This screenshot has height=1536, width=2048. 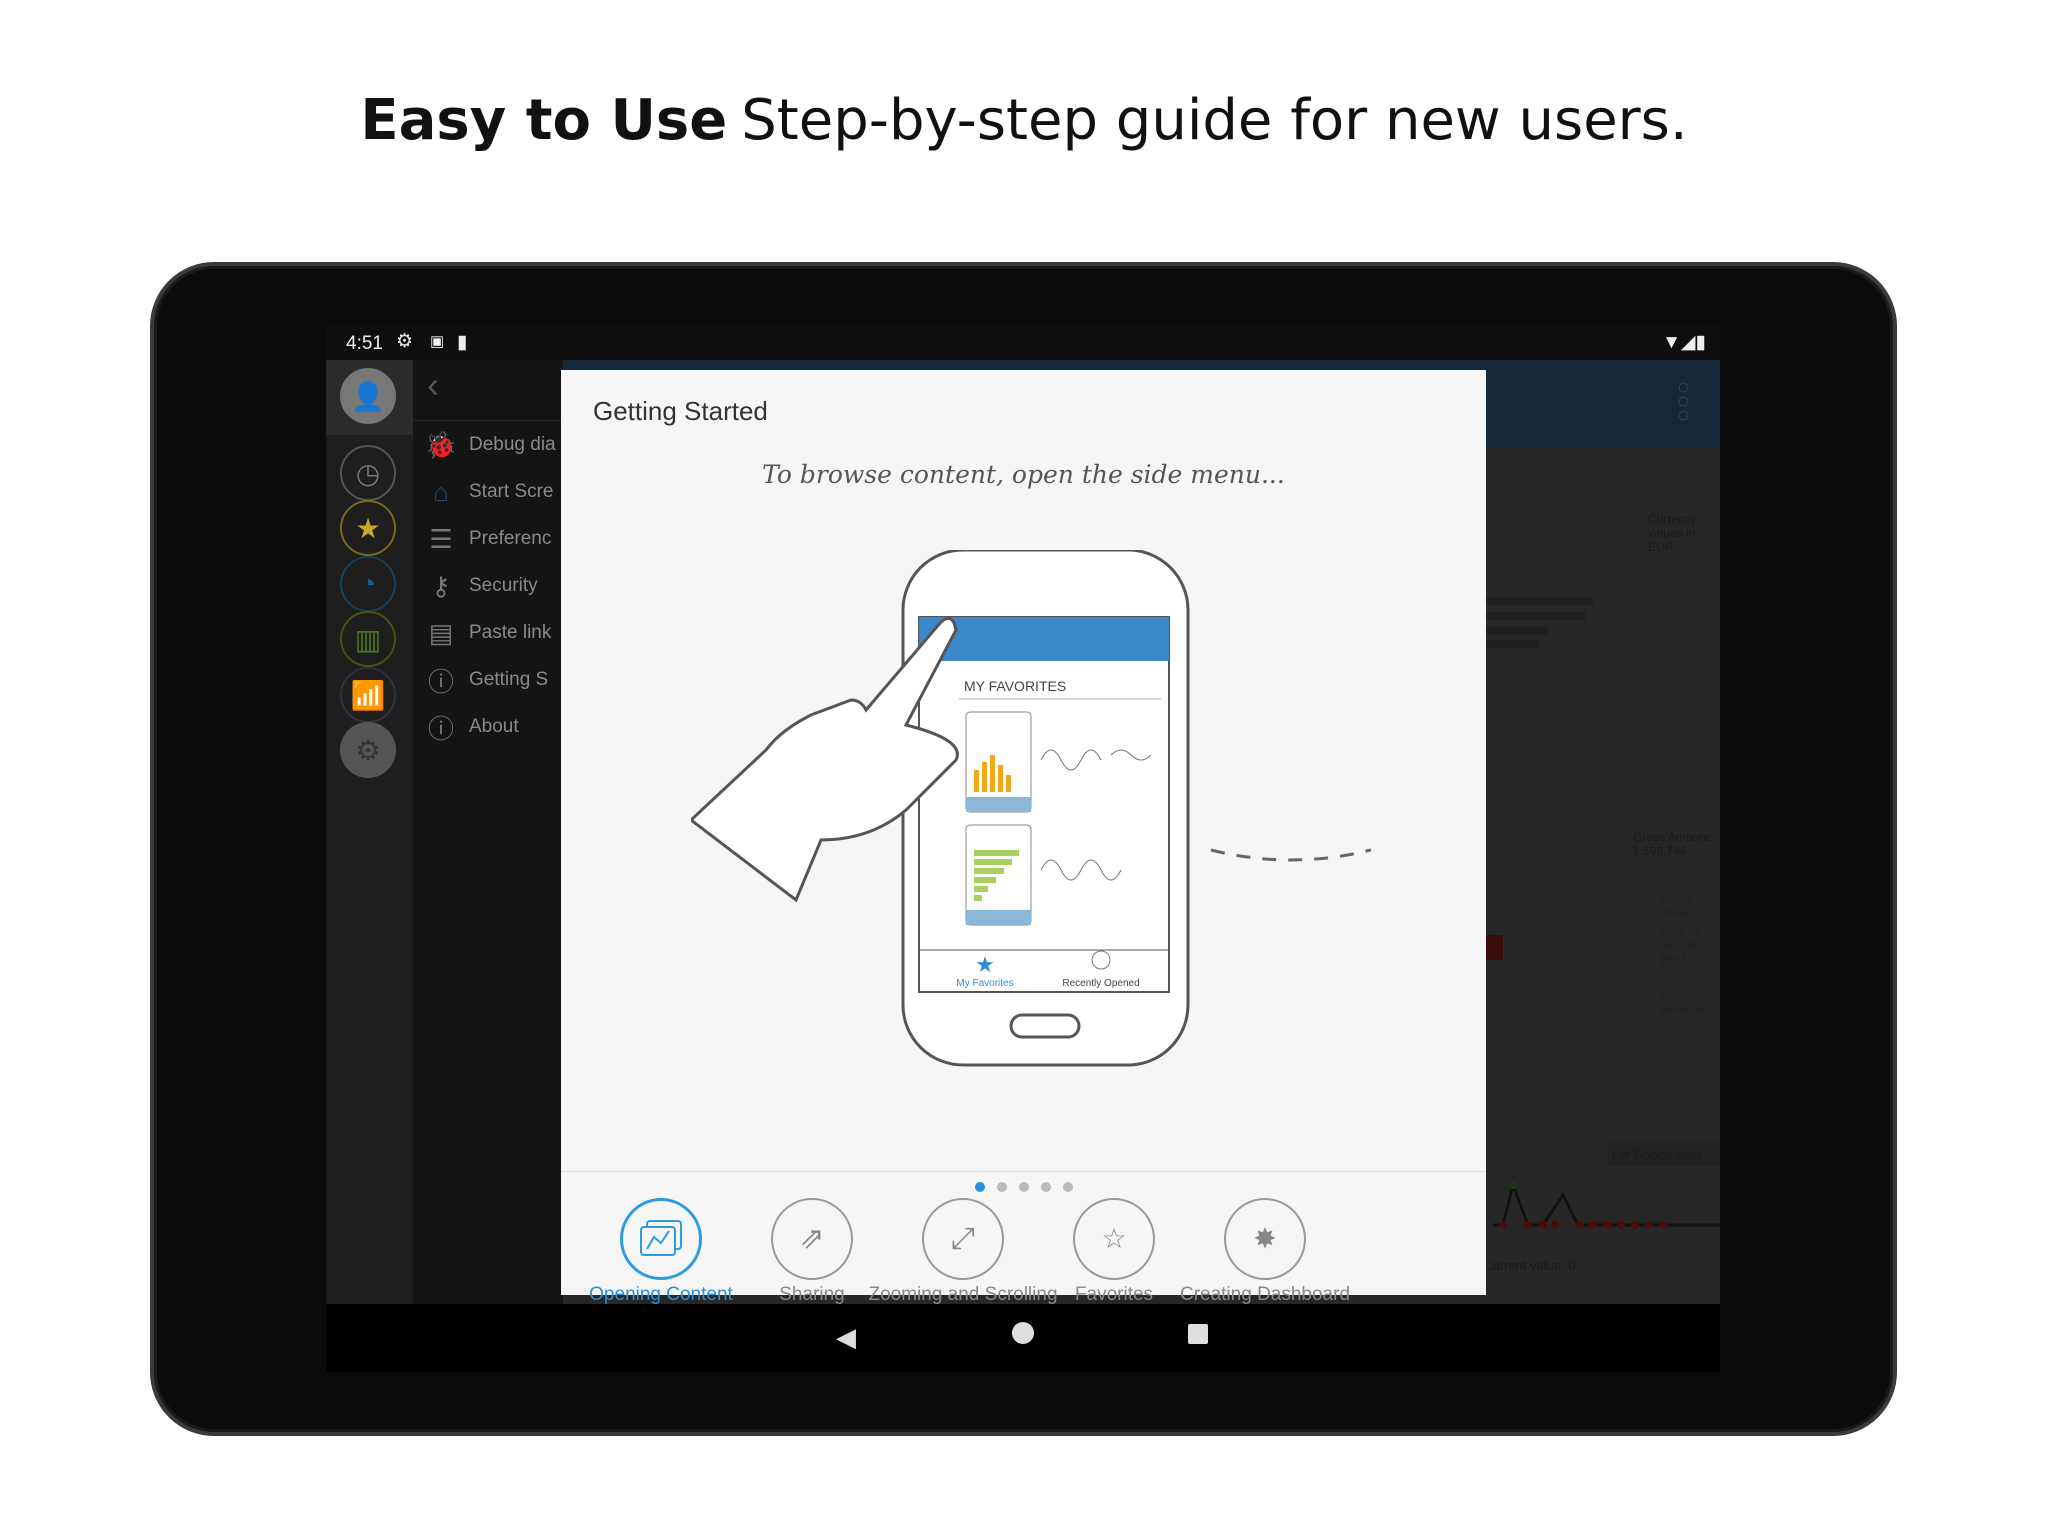 What do you see at coordinates (437, 341) in the screenshot?
I see `a-status-icon: ▣` at bounding box center [437, 341].